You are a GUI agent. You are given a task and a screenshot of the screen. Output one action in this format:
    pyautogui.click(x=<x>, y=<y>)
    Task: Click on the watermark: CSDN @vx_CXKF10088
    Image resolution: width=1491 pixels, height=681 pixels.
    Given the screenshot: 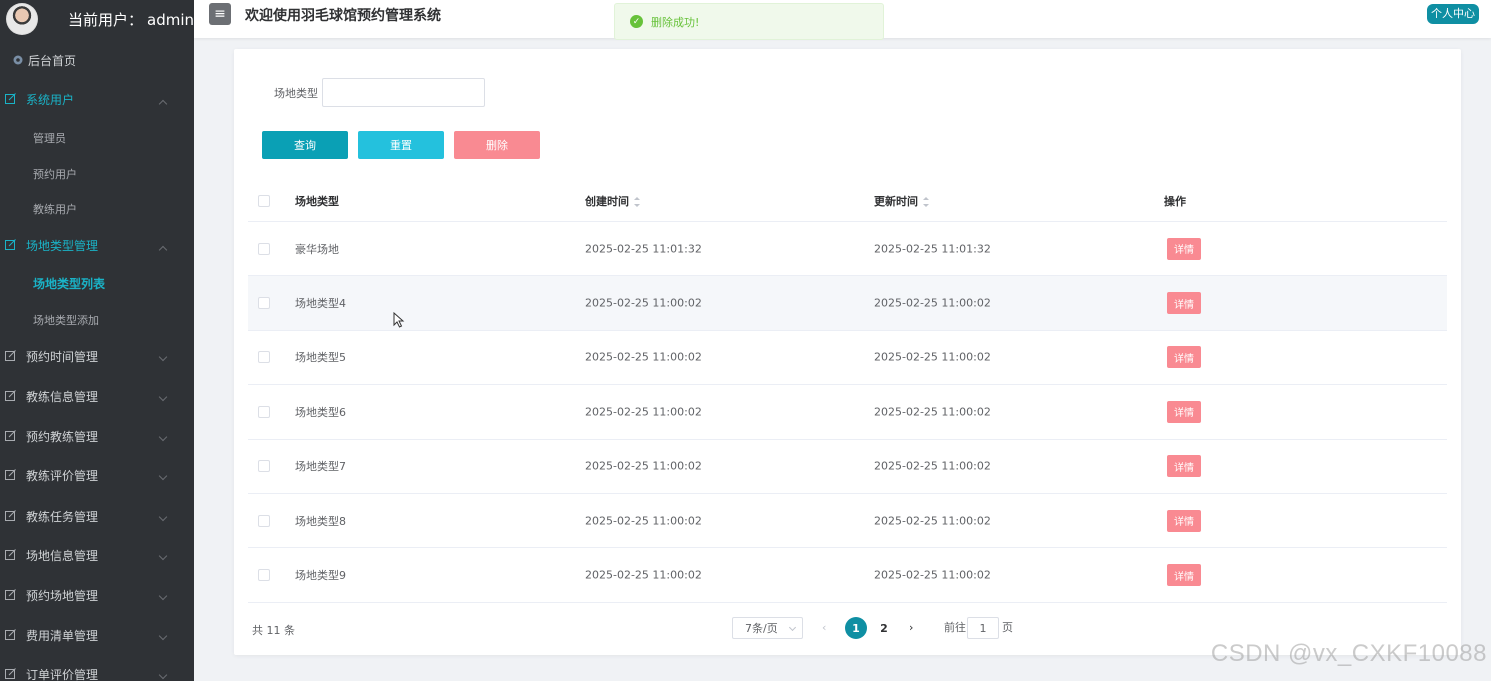 What is the action you would take?
    pyautogui.click(x=1348, y=653)
    